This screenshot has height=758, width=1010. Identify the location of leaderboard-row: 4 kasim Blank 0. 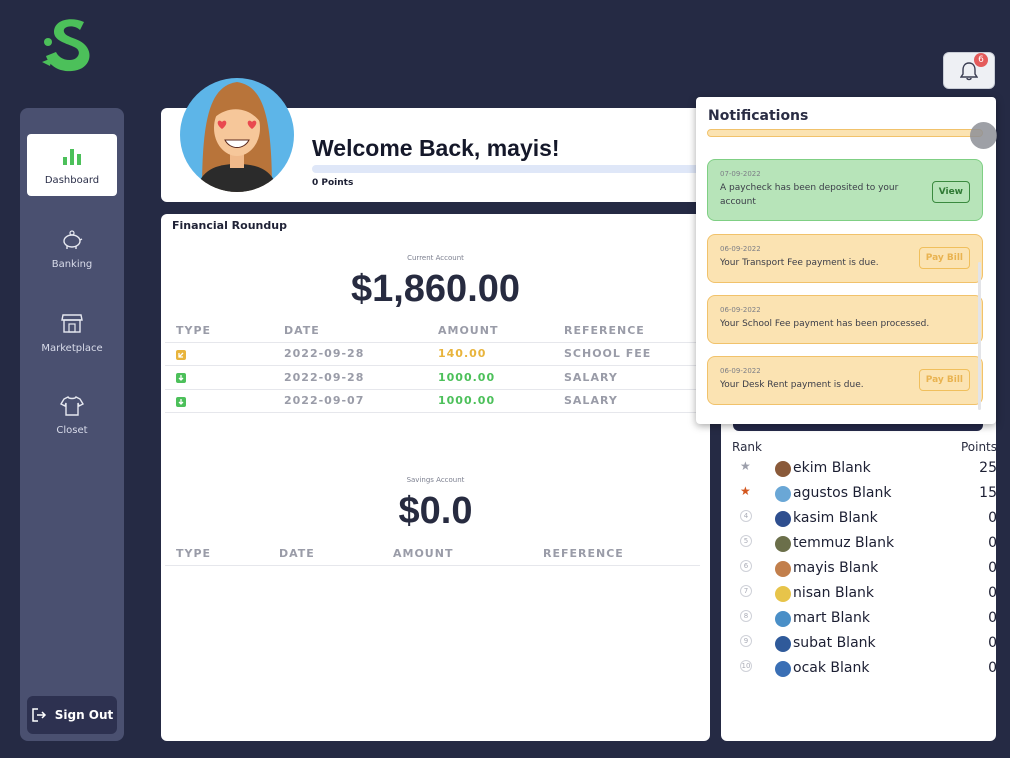
(864, 520).